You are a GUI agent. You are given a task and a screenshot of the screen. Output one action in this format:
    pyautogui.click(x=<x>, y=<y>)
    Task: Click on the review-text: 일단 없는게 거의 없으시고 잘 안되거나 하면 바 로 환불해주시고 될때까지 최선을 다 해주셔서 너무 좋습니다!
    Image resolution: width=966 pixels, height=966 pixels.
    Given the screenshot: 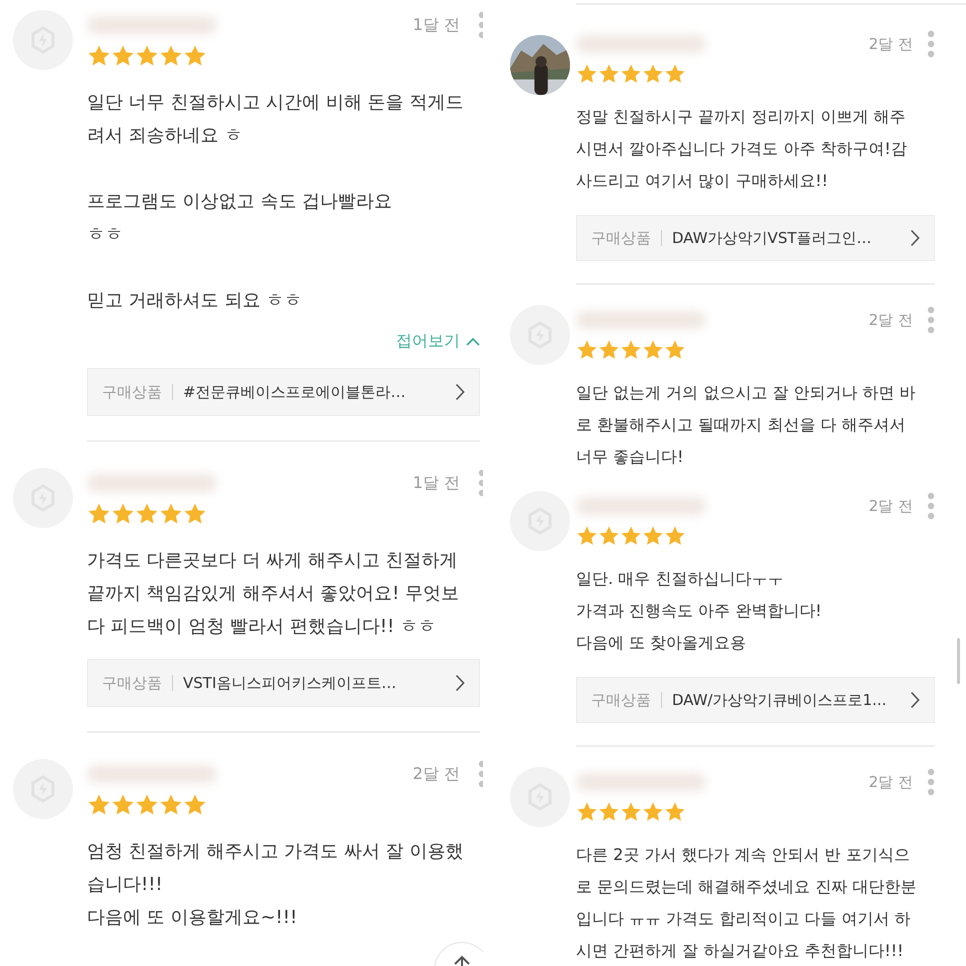 What is the action you would take?
    pyautogui.click(x=746, y=425)
    